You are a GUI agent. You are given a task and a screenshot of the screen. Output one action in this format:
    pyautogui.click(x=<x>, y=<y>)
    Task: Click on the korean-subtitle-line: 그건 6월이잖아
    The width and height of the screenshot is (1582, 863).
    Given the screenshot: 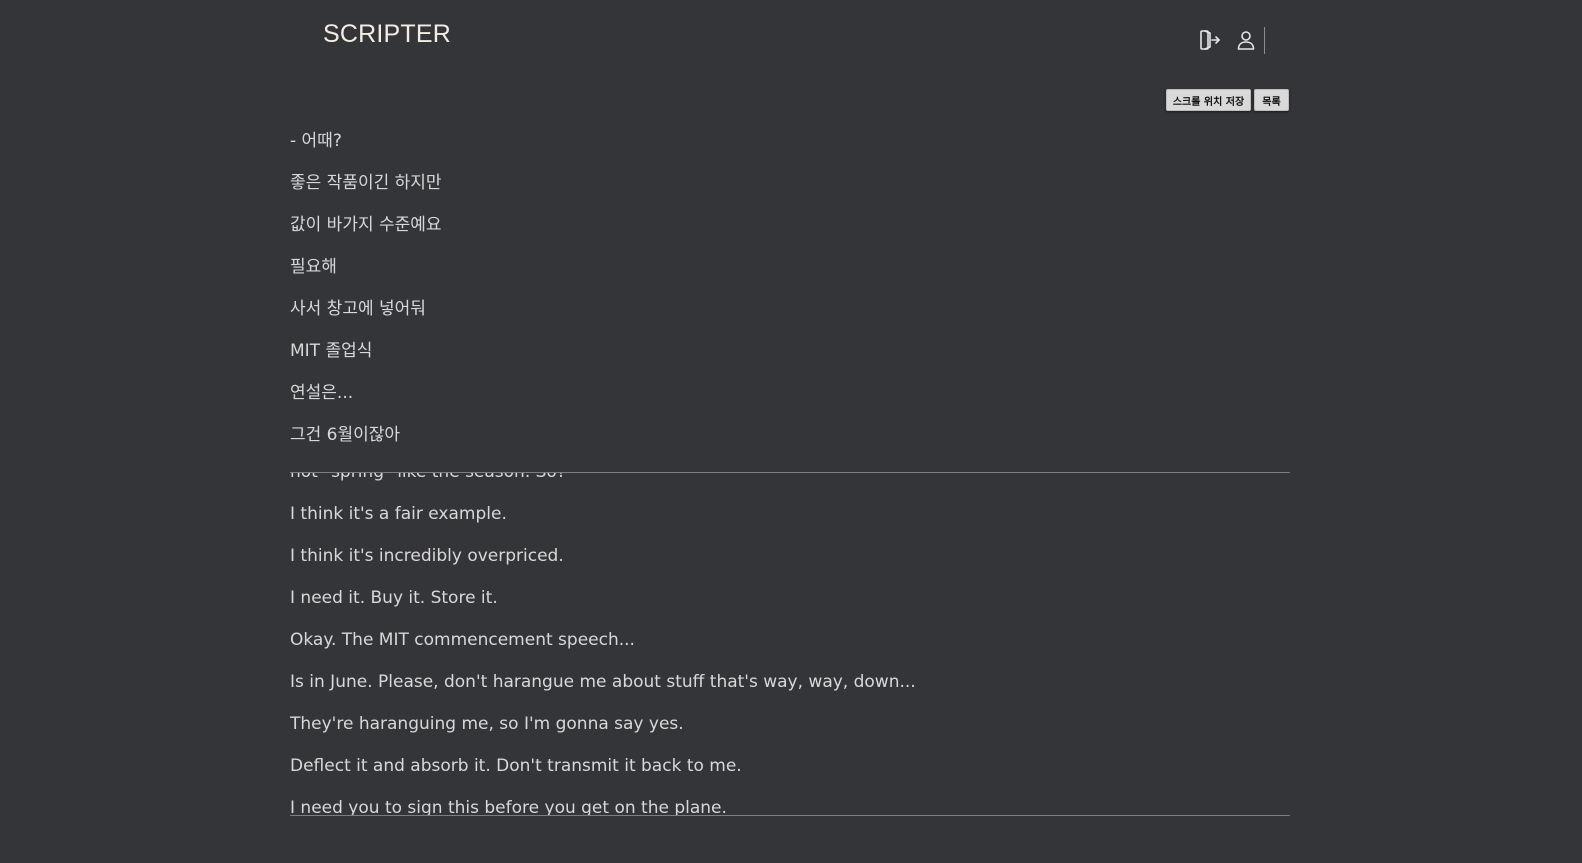 What is the action you would take?
    pyautogui.click(x=345, y=435)
    